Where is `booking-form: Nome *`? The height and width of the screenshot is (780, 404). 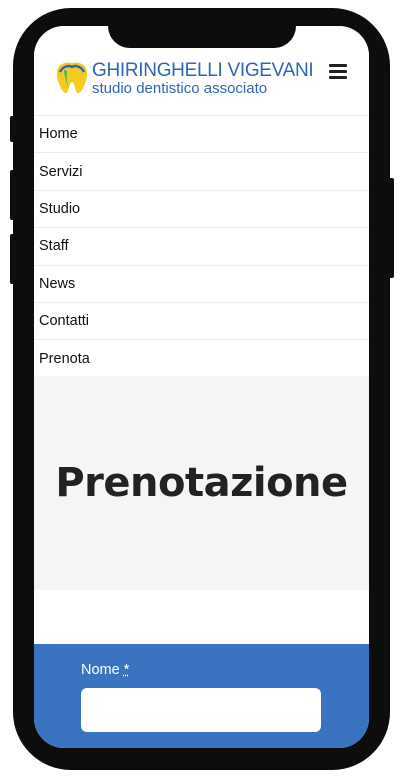
booking-form: Nome * is located at coordinates (201, 696).